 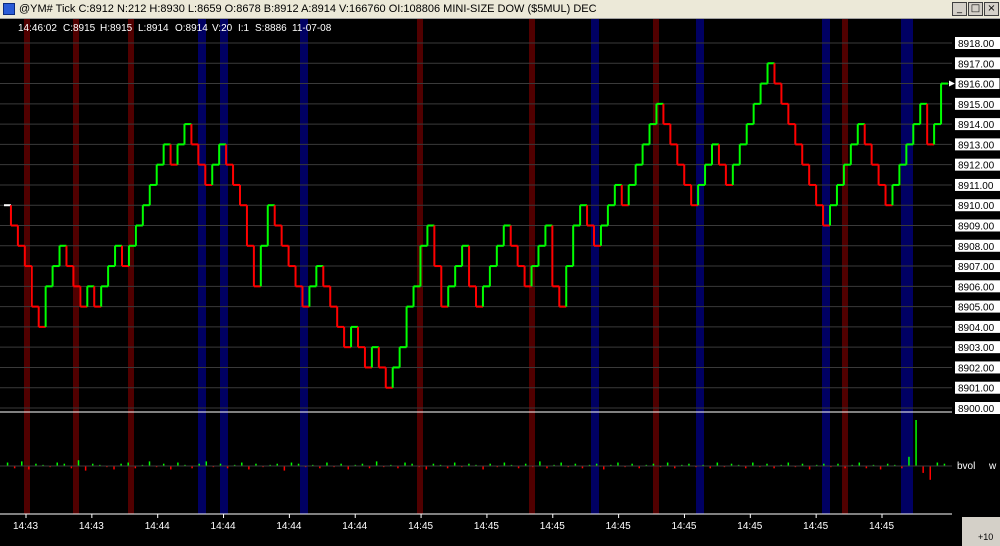 I want to click on price-tick-label: 8905.00, so click(x=976, y=308).